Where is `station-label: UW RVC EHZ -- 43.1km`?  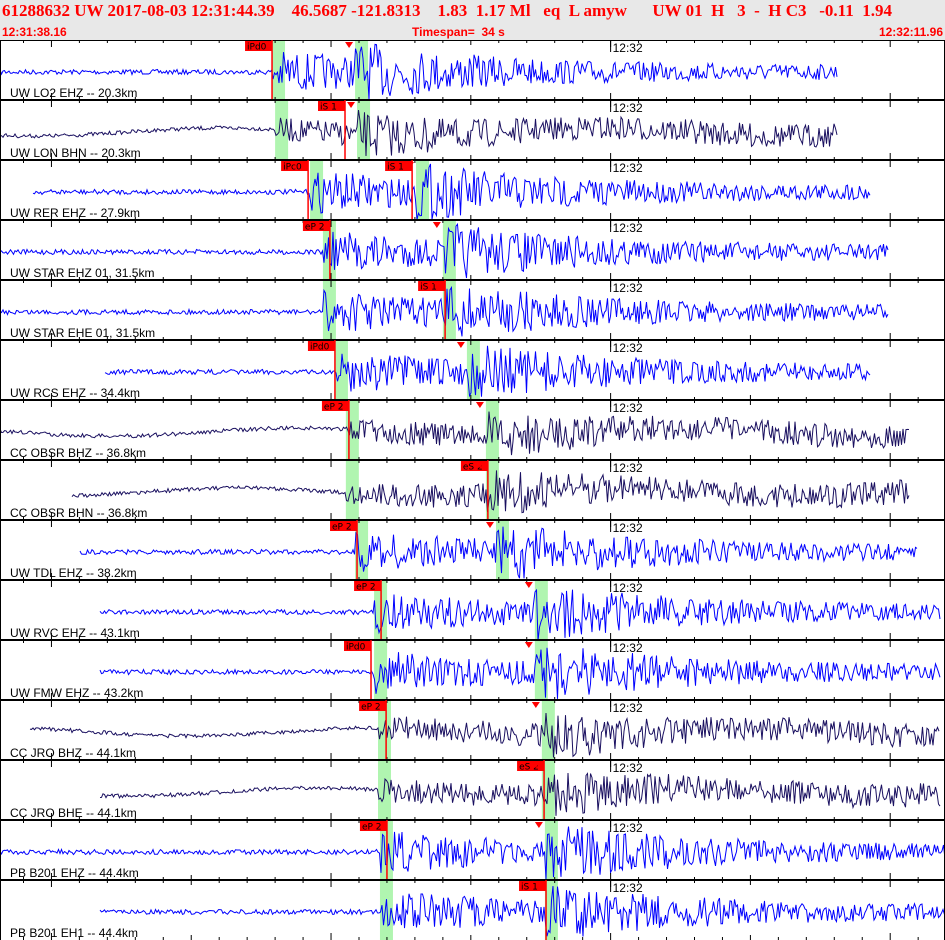
station-label: UW RVC EHZ -- 43.1km is located at coordinates (75, 633).